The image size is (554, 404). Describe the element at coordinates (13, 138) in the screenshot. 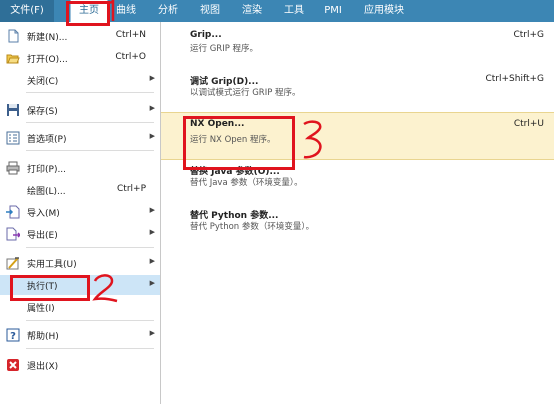

I see `preferences-icon` at that location.